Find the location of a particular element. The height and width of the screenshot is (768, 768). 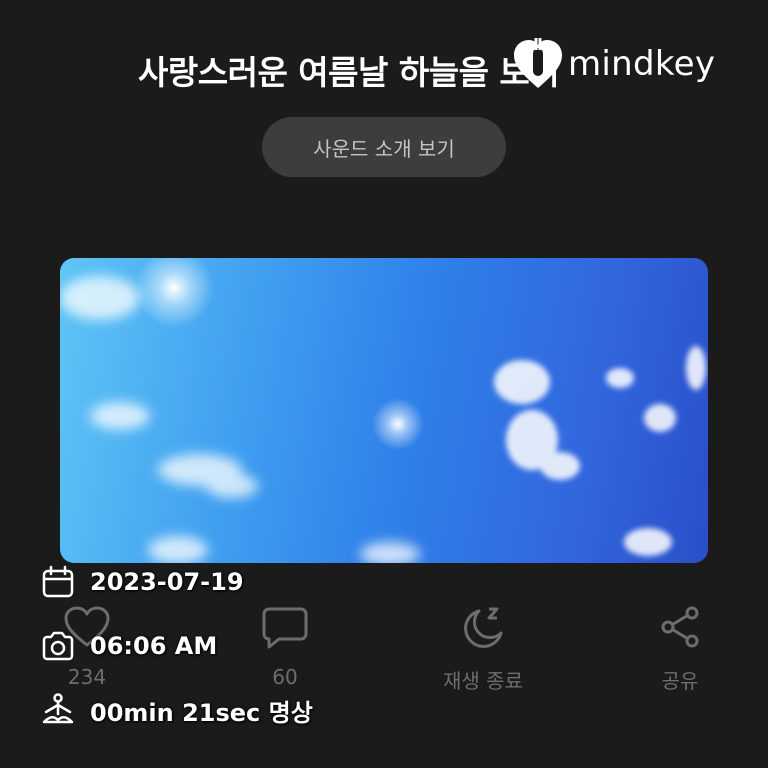

camera-icon is located at coordinates (58, 646).